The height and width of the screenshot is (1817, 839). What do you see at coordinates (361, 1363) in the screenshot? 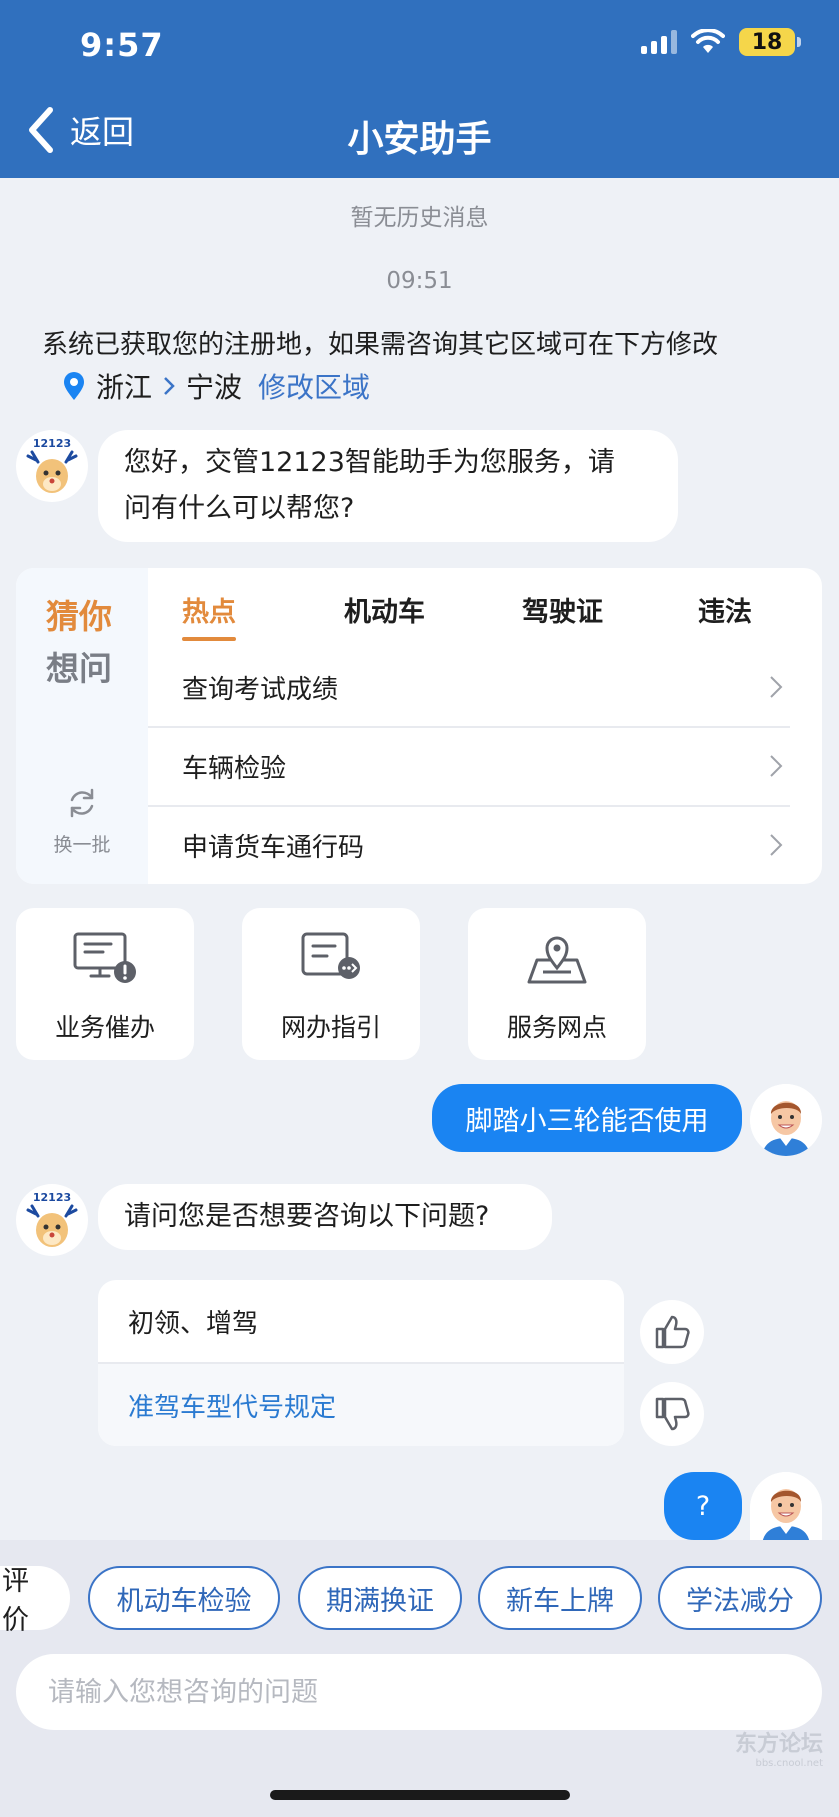
I see `suggestion-card: 初领、增驾 准驾车型代号规定` at bounding box center [361, 1363].